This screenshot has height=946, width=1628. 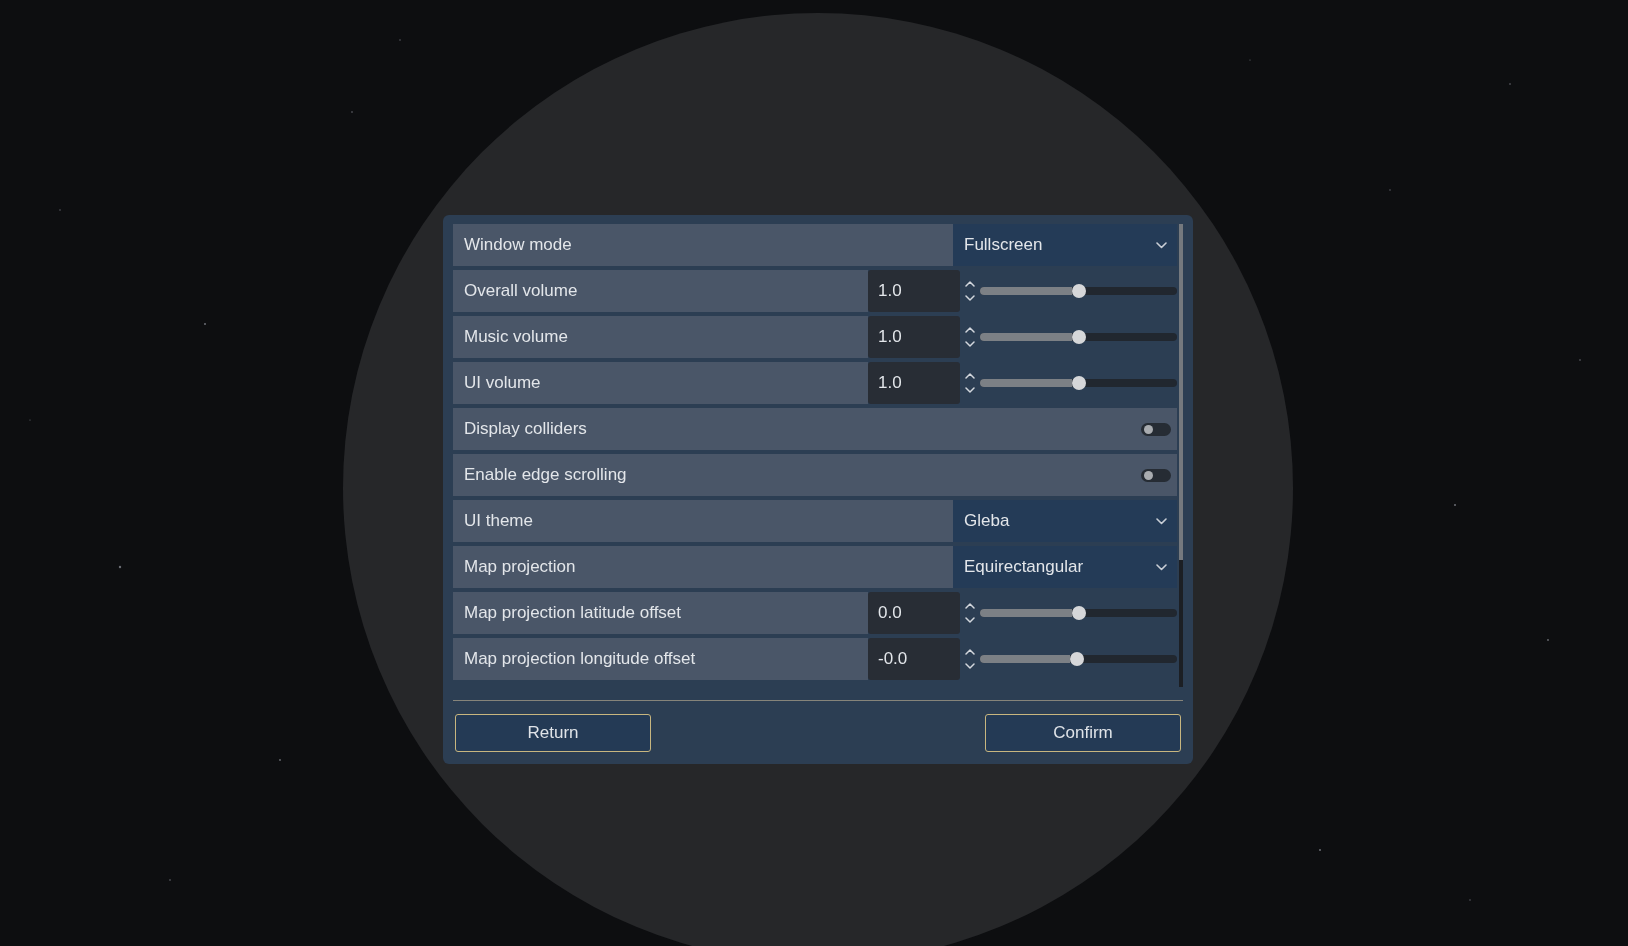 What do you see at coordinates (703, 245) in the screenshot?
I see `setting-label: Window mode` at bounding box center [703, 245].